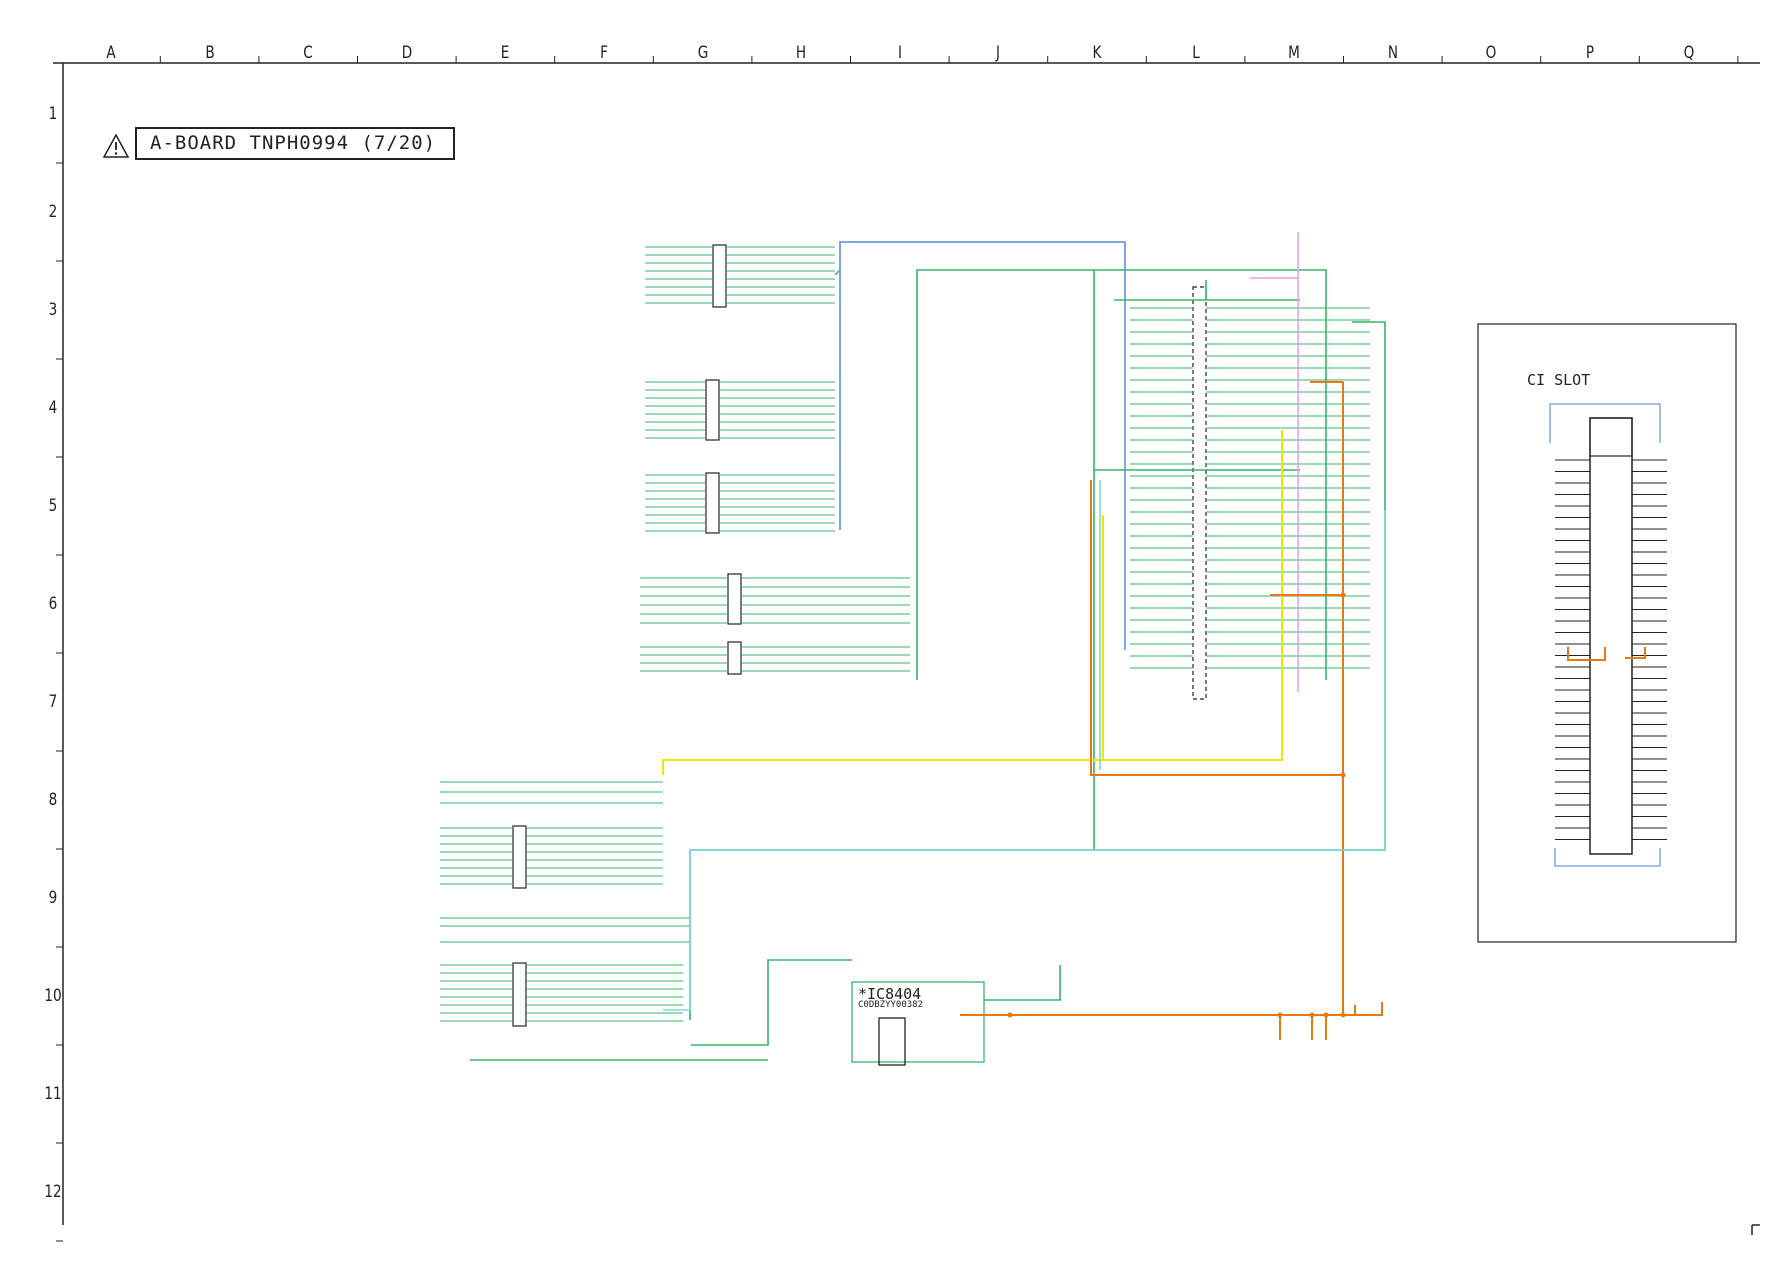 The height and width of the screenshot is (1263, 1787). What do you see at coordinates (53, 800) in the screenshot?
I see `row-label: 8` at bounding box center [53, 800].